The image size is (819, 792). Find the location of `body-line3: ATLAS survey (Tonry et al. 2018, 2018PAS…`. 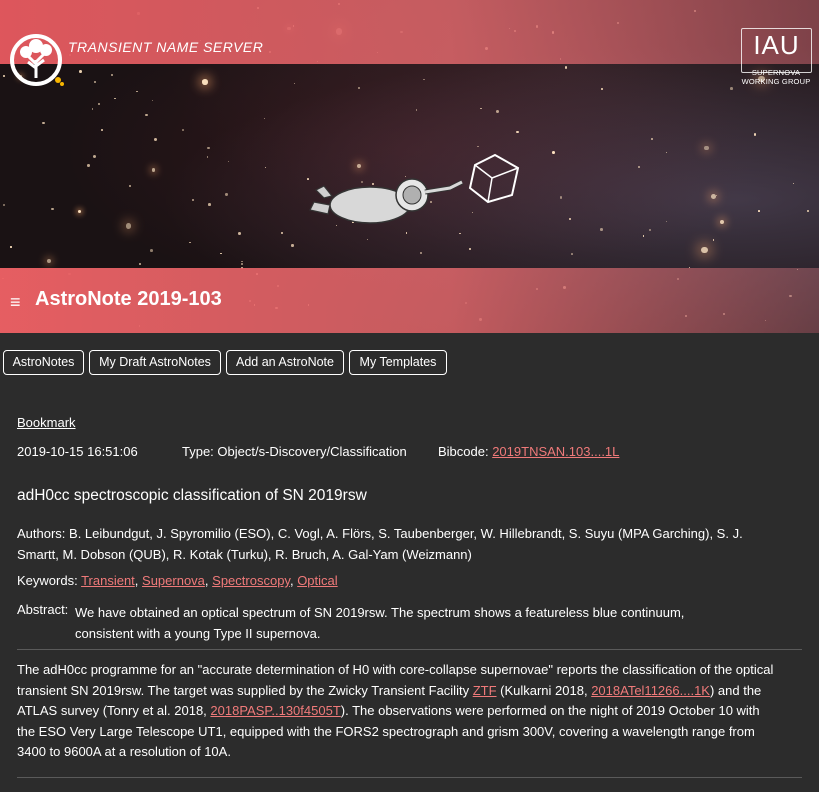

body-line3: ATLAS survey (Tonry et al. 2018, 2018PAS… is located at coordinates (395, 711).